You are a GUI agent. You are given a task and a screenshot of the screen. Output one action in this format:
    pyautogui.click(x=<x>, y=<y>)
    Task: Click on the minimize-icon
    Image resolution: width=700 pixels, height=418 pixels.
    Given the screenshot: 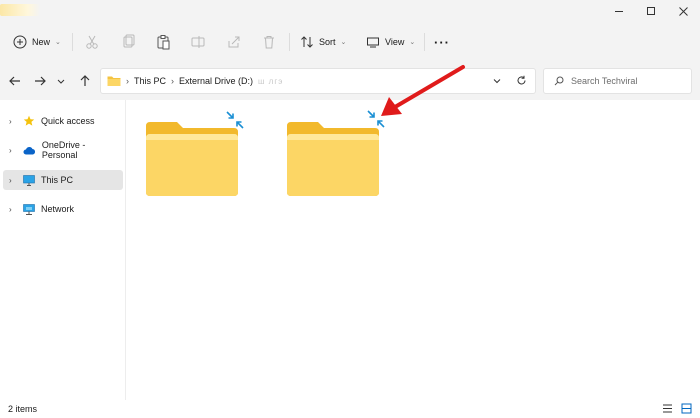 What is the action you would take?
    pyautogui.click(x=619, y=11)
    